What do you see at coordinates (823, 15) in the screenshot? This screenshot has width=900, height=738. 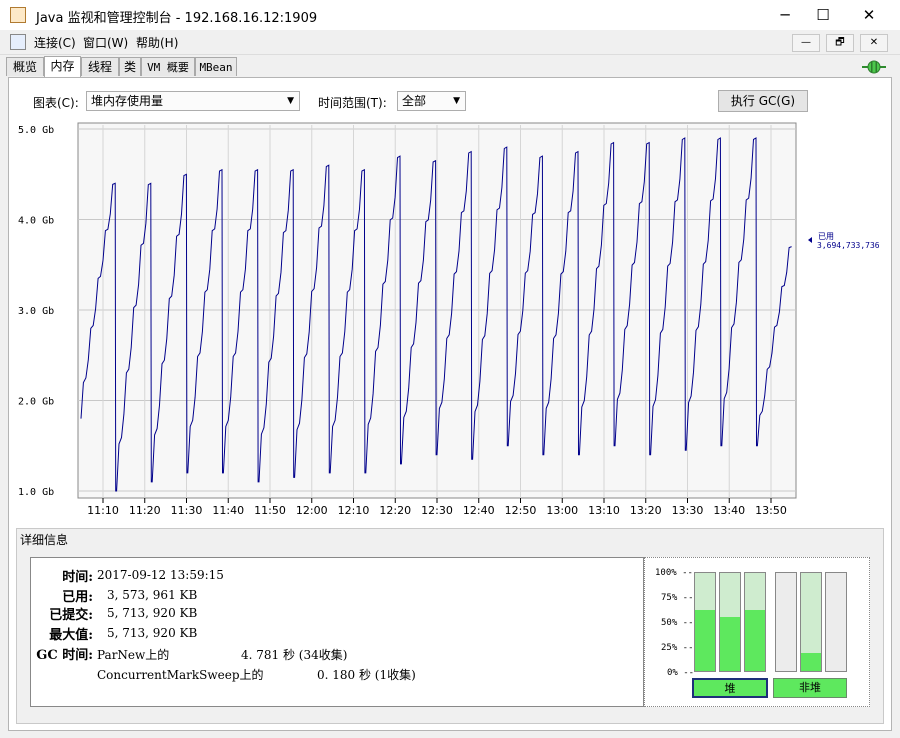 I see `maximize-button: ☐` at bounding box center [823, 15].